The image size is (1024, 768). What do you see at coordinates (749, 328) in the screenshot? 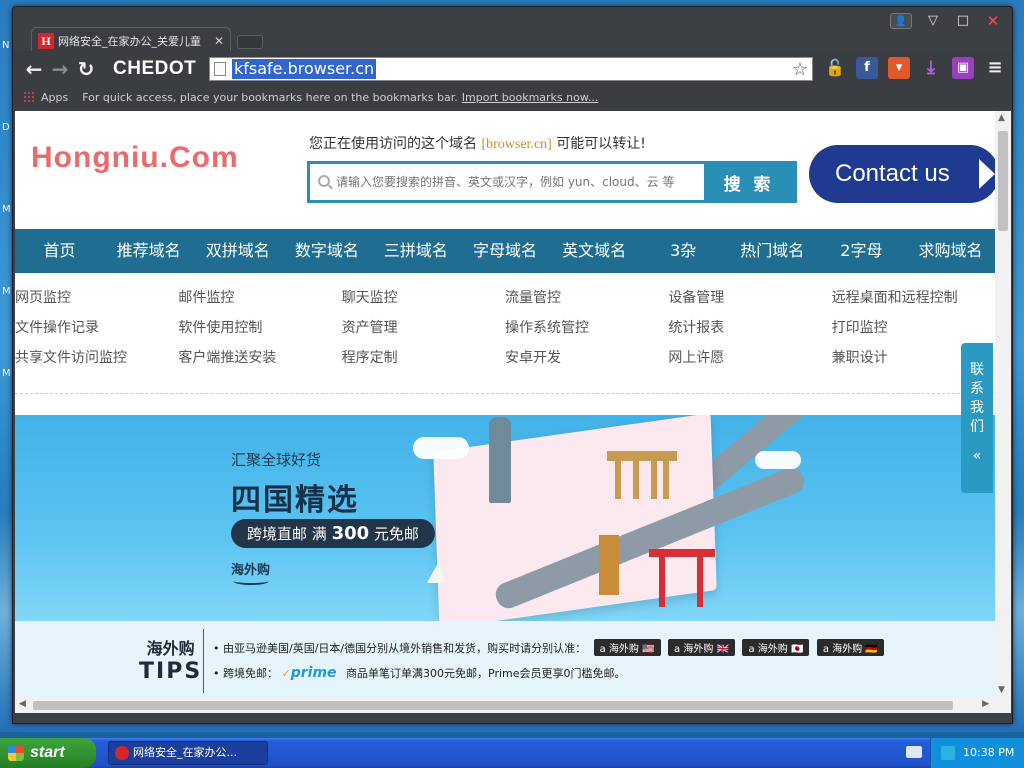
I see `service-link: 统计报表` at bounding box center [749, 328].